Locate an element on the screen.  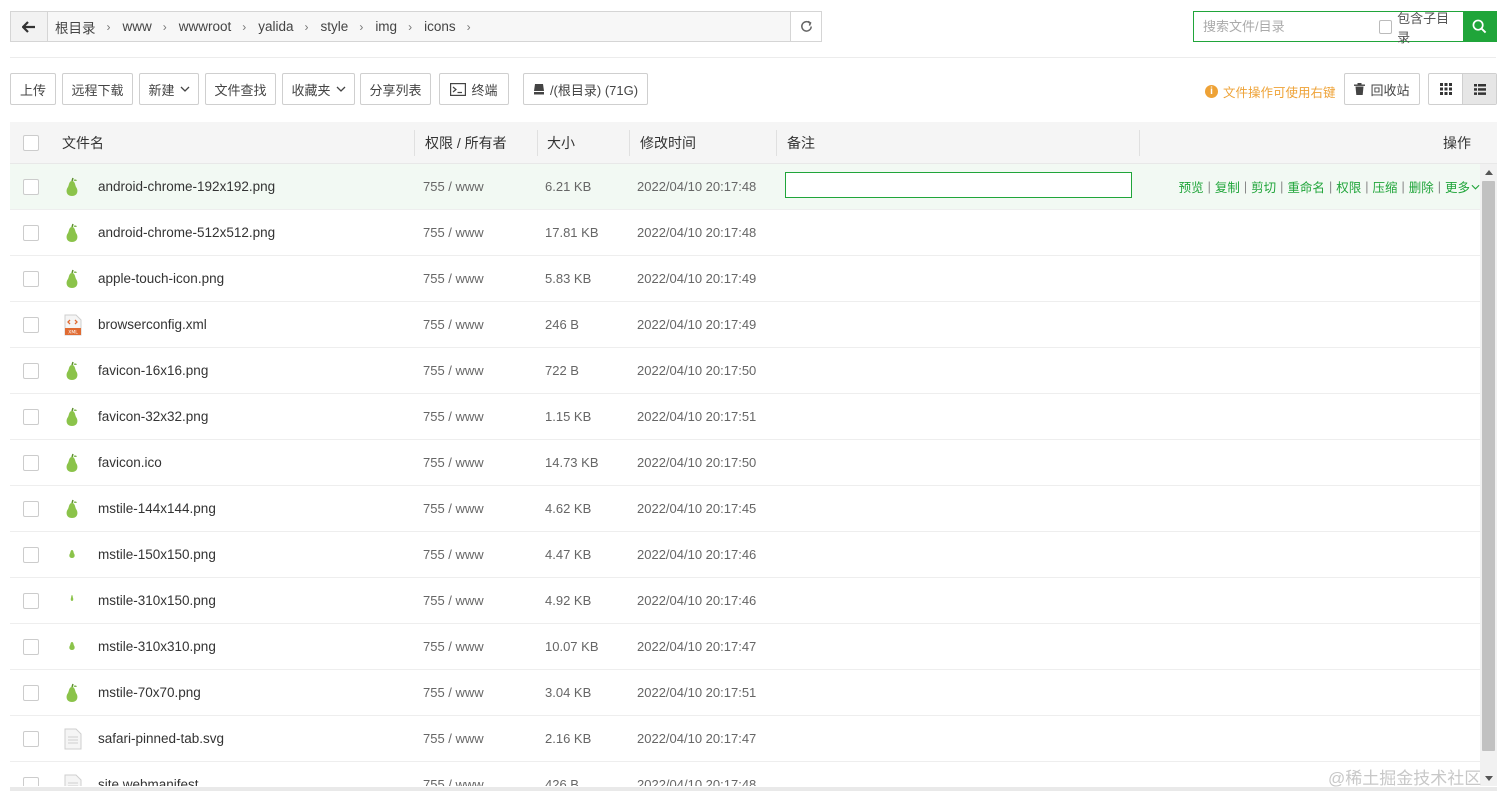
file-search-button: 文件查找 is located at coordinates (240, 89).